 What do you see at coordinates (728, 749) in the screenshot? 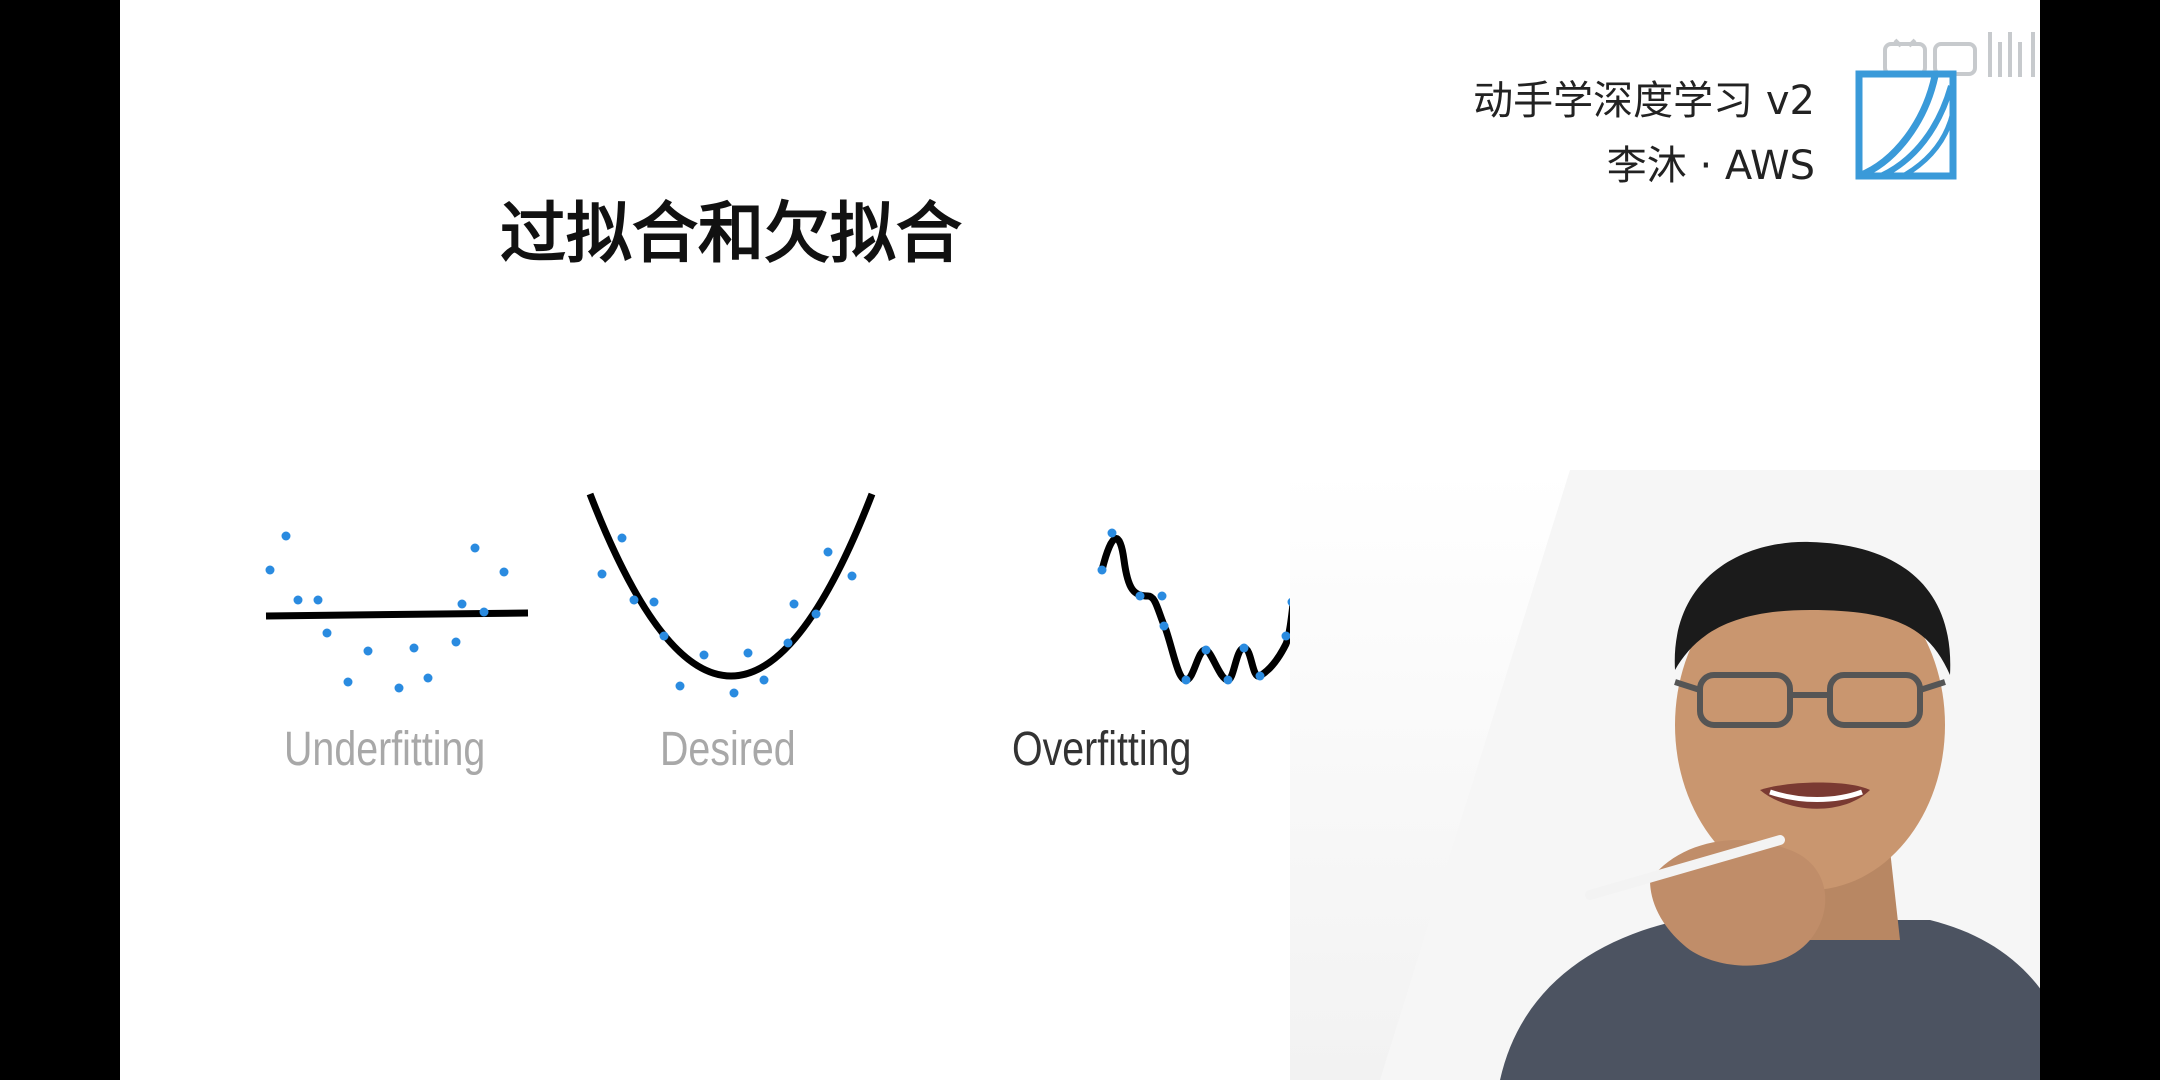
I see `desired-label: Desired` at bounding box center [728, 749].